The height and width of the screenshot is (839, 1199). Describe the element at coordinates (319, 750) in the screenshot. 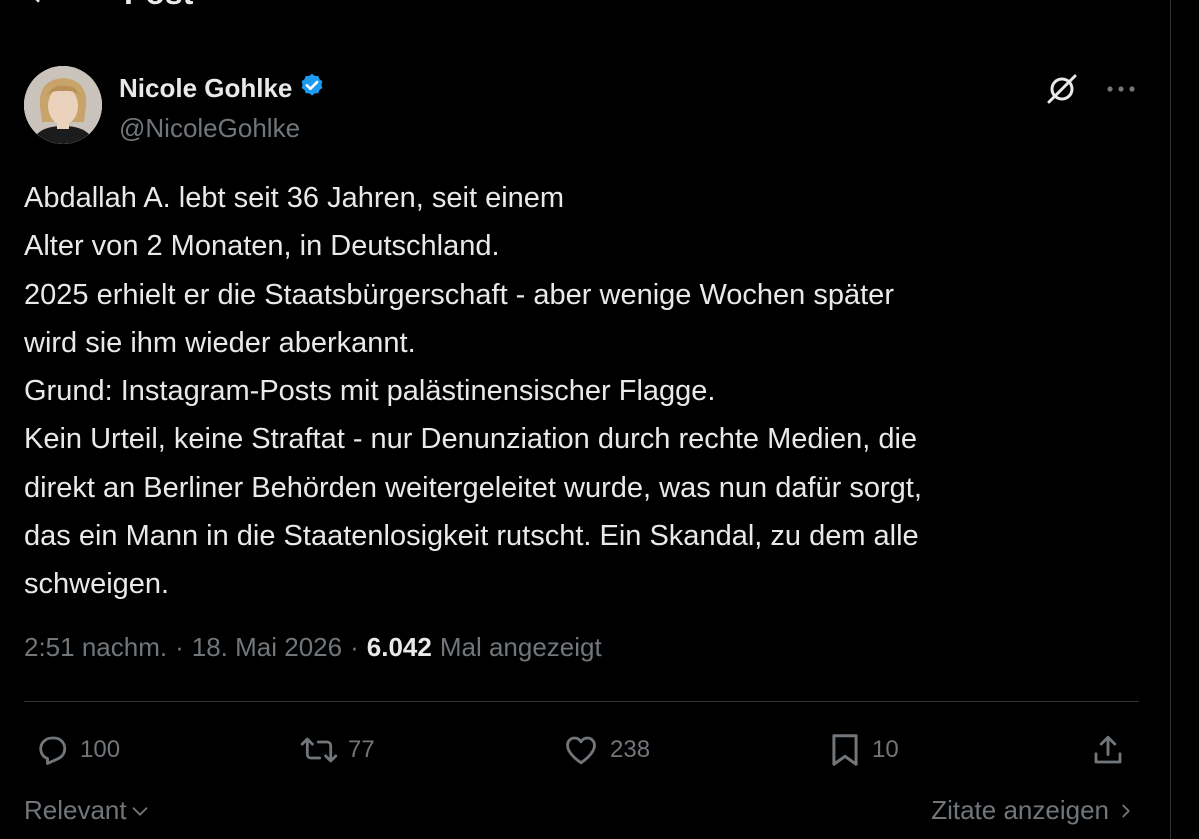

I see `repost-icon` at that location.